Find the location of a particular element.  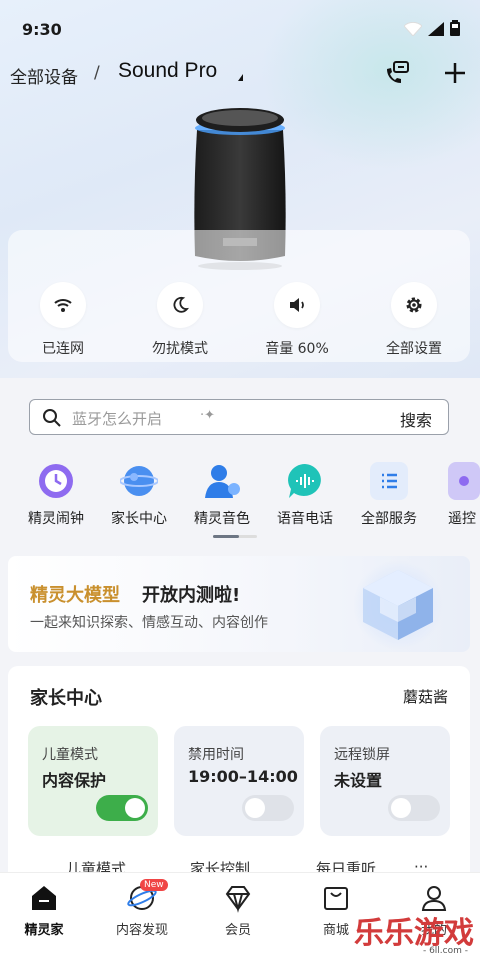

search-input: 蓝牙怎么开启 is located at coordinates (117, 418).